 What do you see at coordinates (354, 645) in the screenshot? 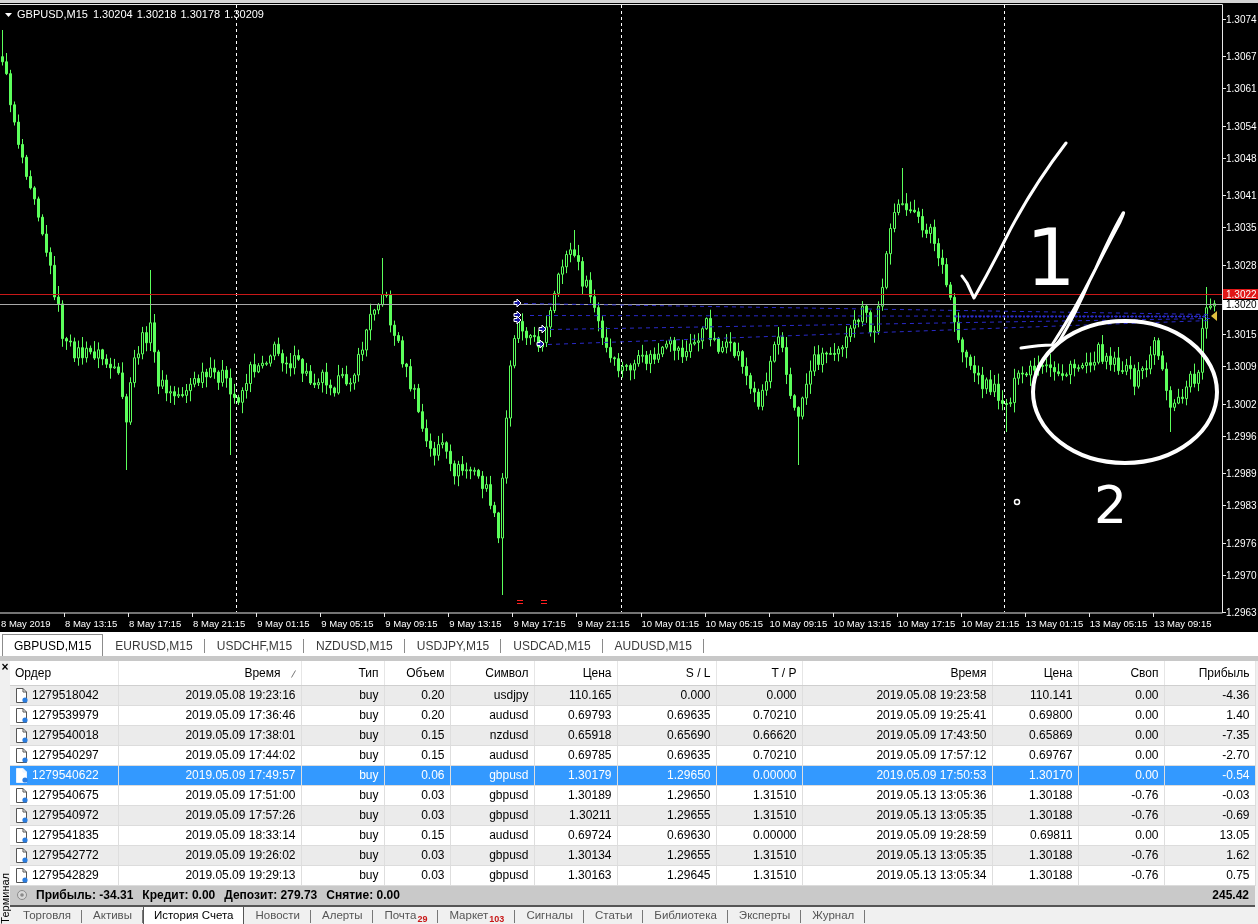
I see `chart-tab: NZDUSD,M15` at bounding box center [354, 645].